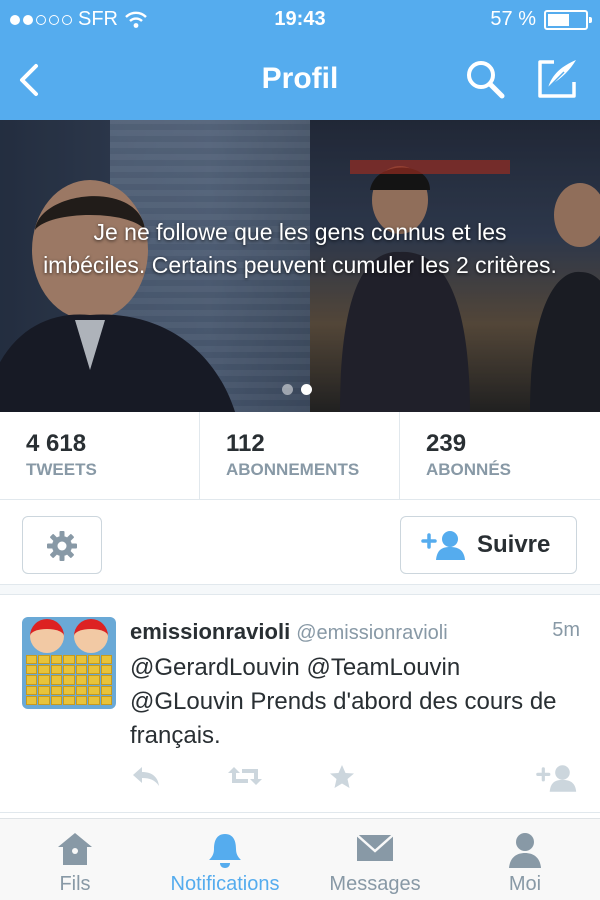 The width and height of the screenshot is (600, 900). I want to click on battery-status: 57 %, so click(541, 19).